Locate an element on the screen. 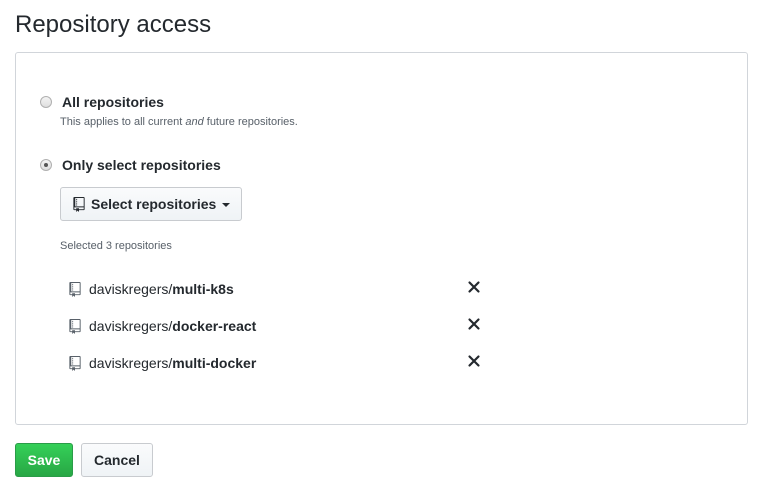 The height and width of the screenshot is (488, 758). note-text-before: This applies to all current is located at coordinates (123, 122).